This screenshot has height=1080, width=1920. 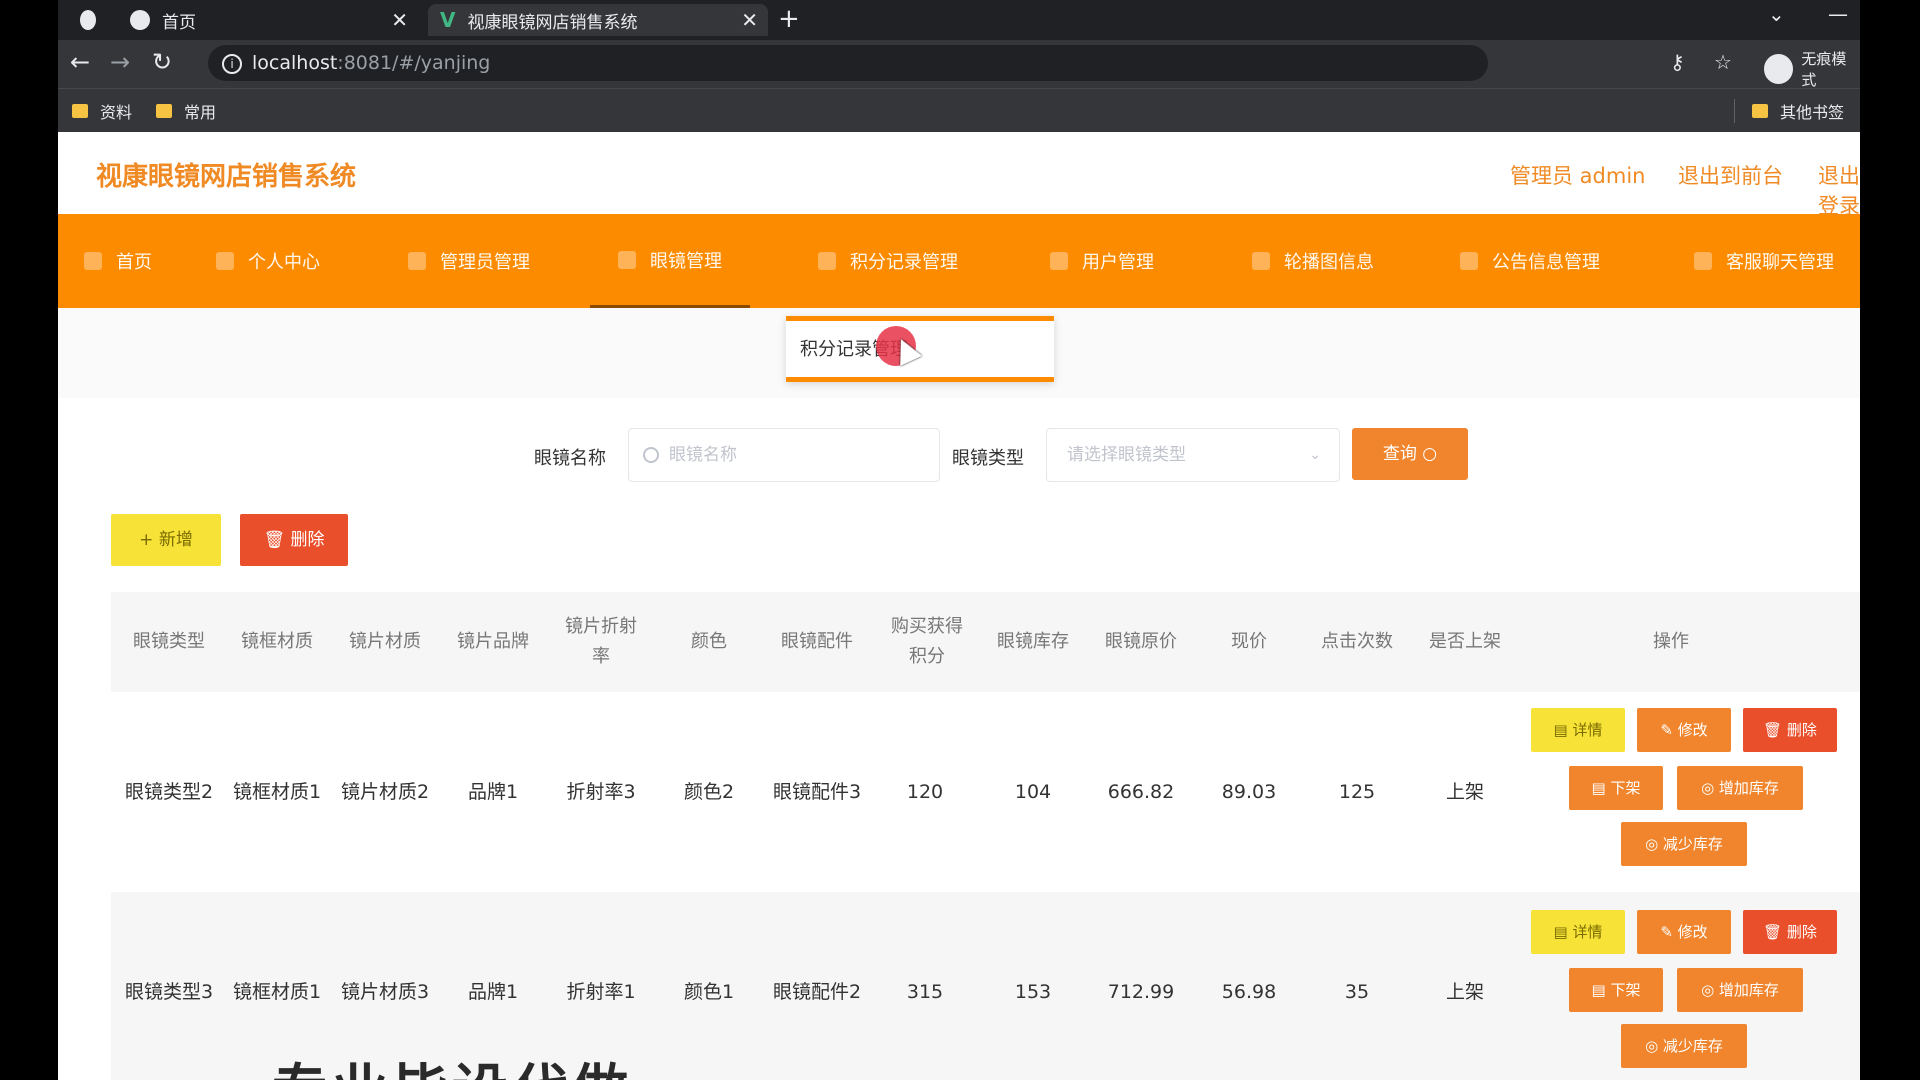 What do you see at coordinates (277, 641) in the screenshot?
I see `col-header: 镜框材质` at bounding box center [277, 641].